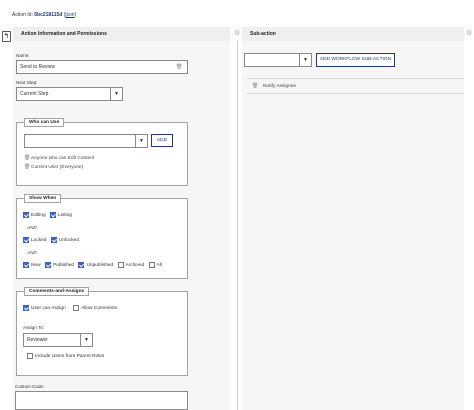 The image size is (474, 410). What do you see at coordinates (54, 167) in the screenshot?
I see `list-item: 🗑Current User (Everyone)` at bounding box center [54, 167].